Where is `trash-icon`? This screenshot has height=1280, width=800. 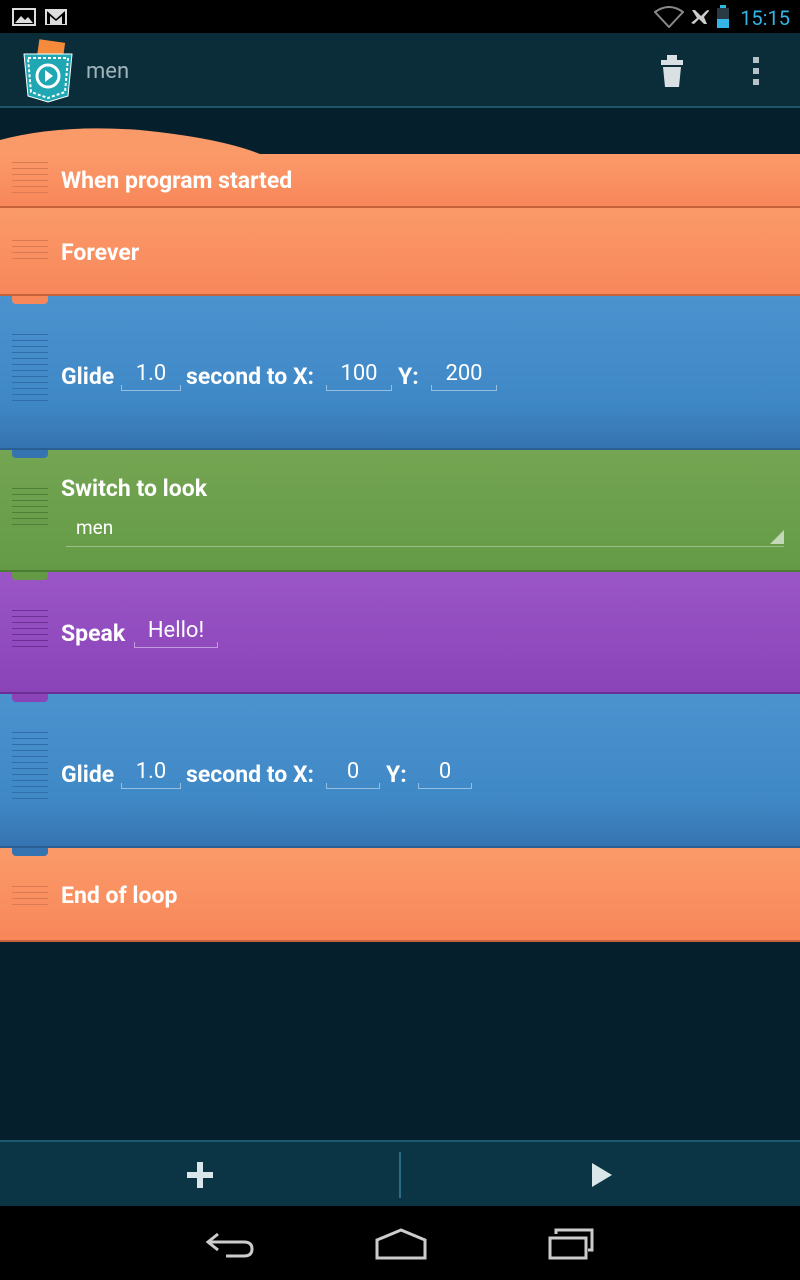 trash-icon is located at coordinates (672, 71).